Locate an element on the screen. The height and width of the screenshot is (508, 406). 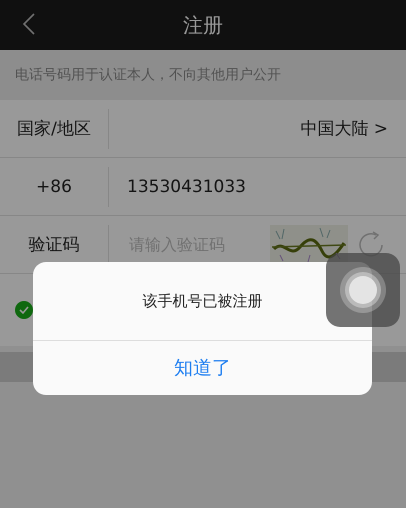
phone-field: 13530431033 is located at coordinates (257, 186).